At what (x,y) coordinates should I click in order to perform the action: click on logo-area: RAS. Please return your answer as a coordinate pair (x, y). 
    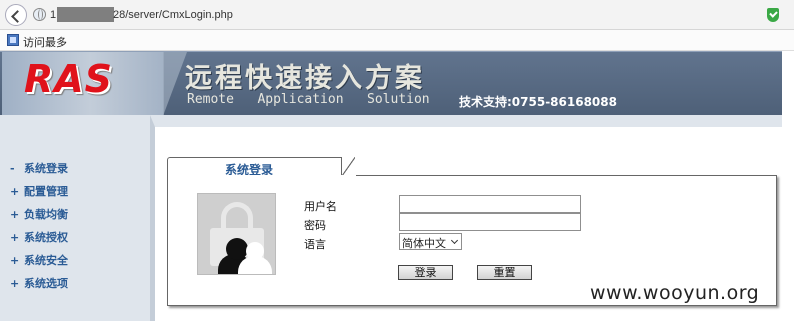
    Looking at the image, I should click on (83, 84).